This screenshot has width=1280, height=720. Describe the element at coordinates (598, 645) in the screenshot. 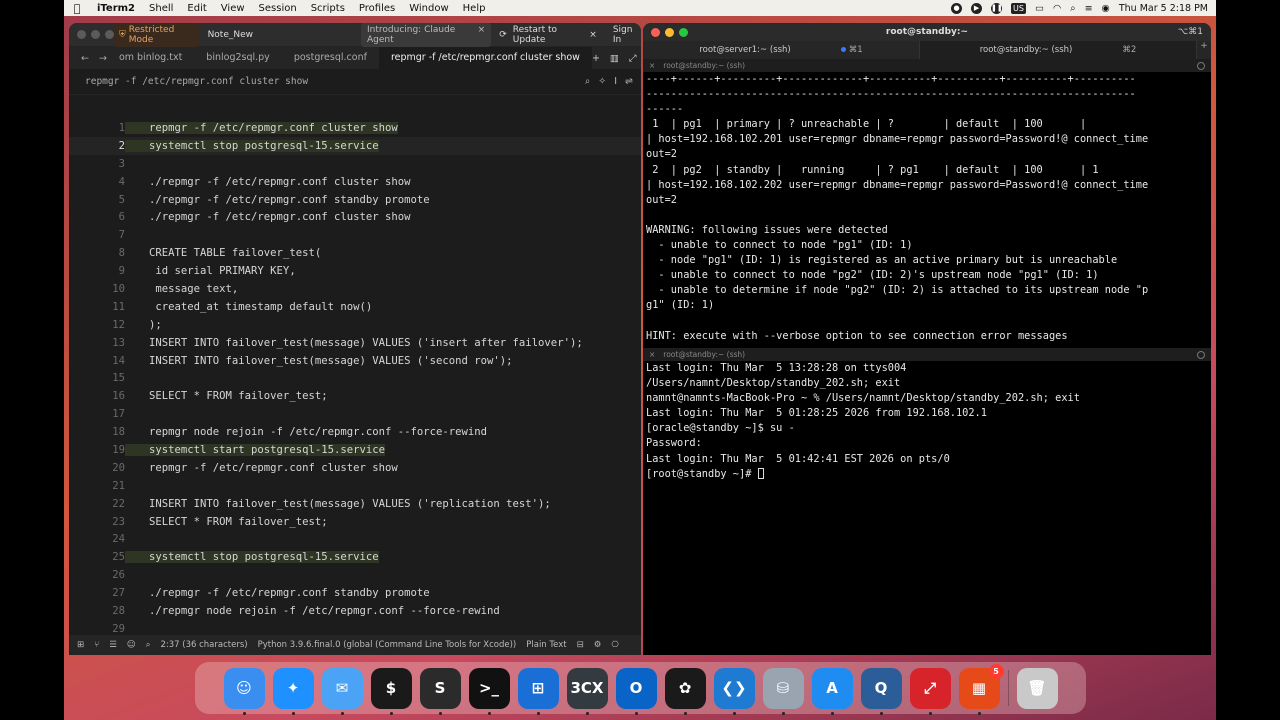

I see `gear-icon: ⚙` at that location.